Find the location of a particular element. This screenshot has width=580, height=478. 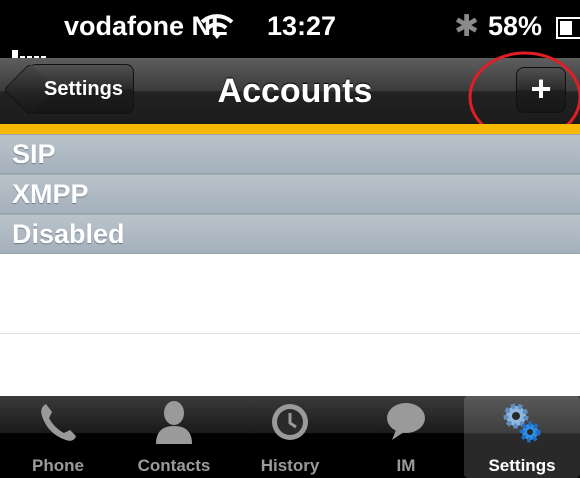

tab-label: Settings is located at coordinates (522, 465).